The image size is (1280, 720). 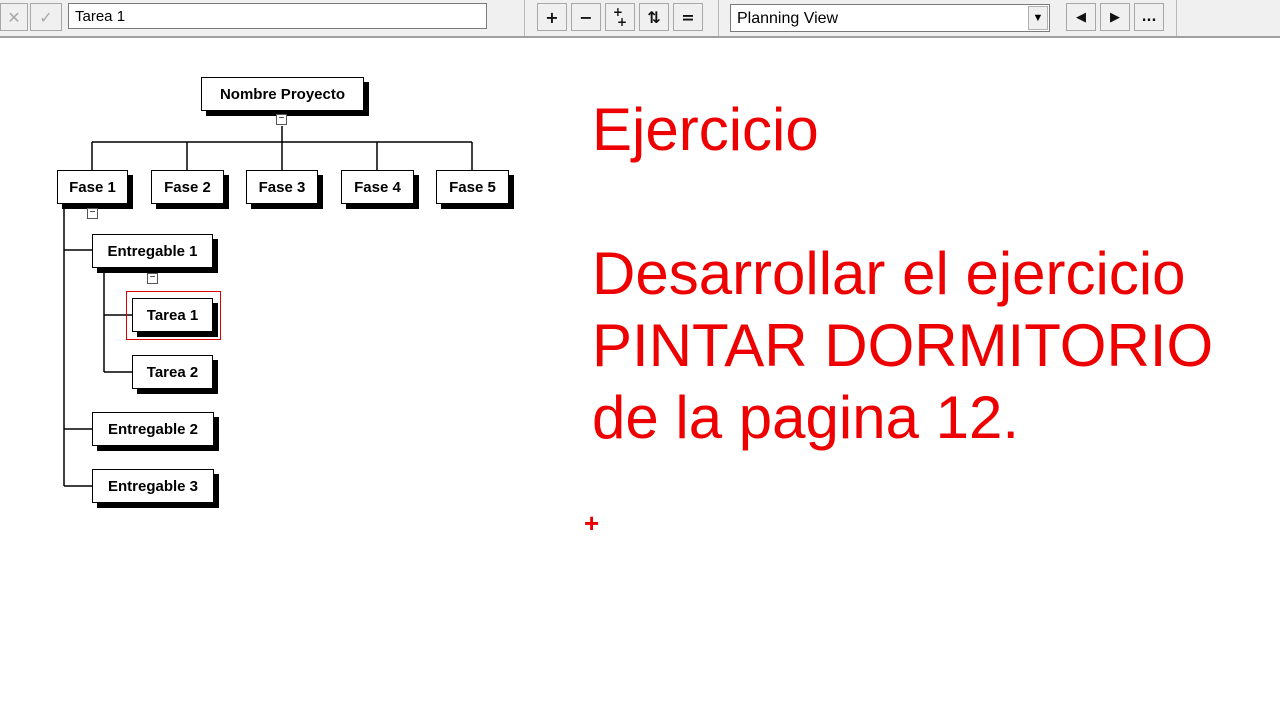 I want to click on plus-icon: +, so click(x=552, y=17).